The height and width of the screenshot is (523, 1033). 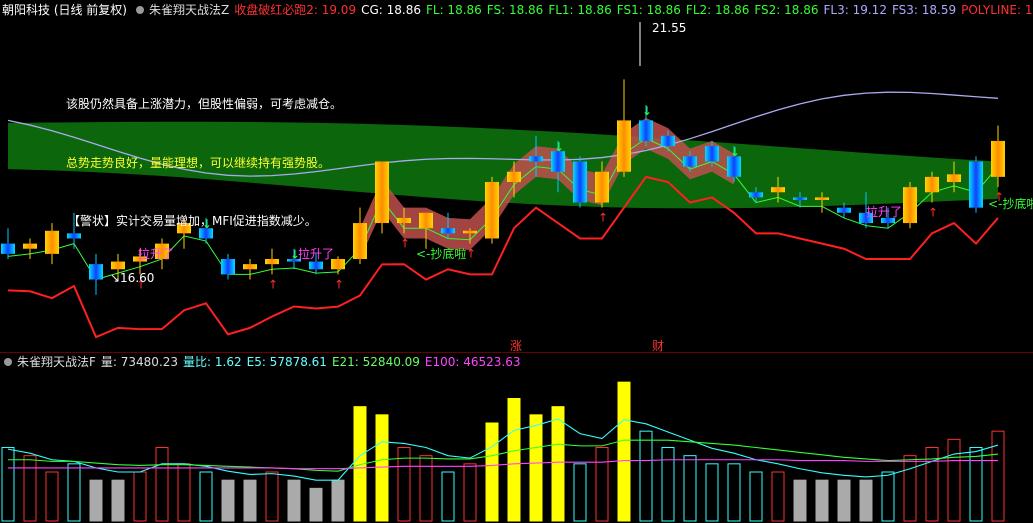 What do you see at coordinates (658, 345) in the screenshot?
I see `cai-marker: 财` at bounding box center [658, 345].